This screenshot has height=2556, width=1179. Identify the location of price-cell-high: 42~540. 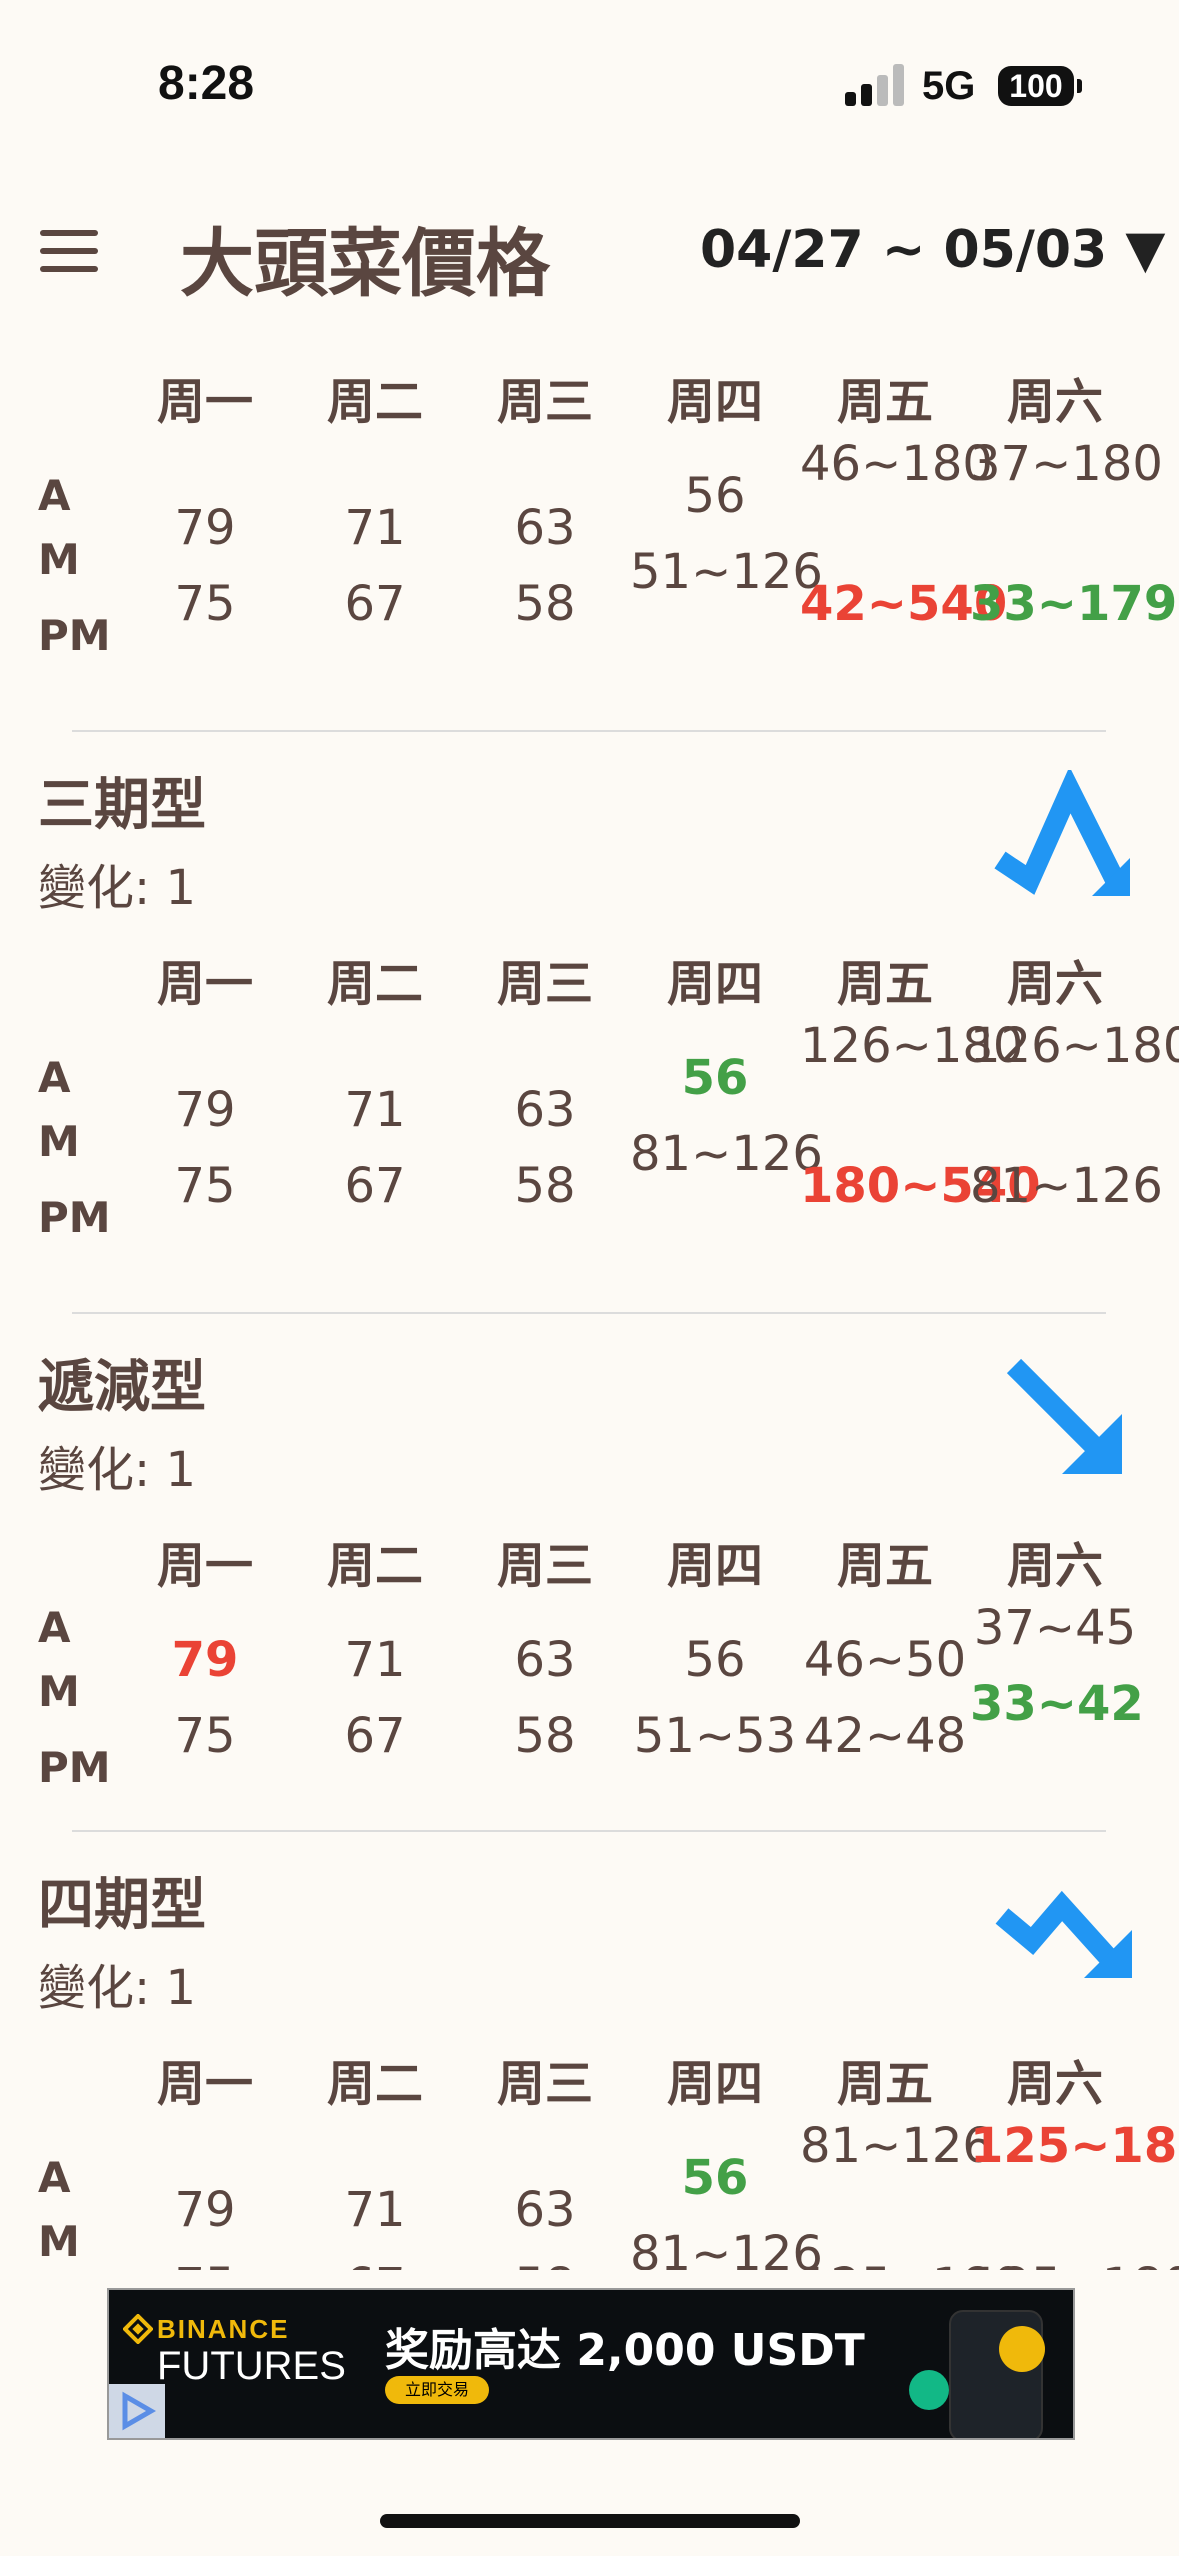
(904, 604).